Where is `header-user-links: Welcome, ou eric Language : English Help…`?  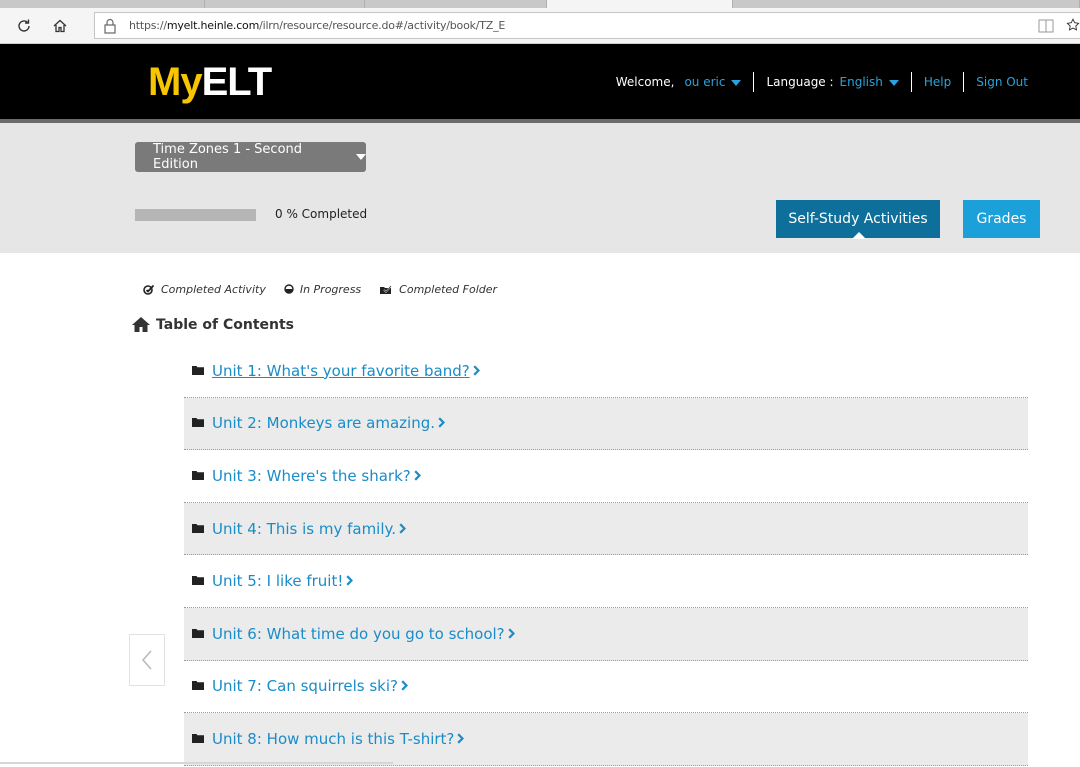
header-user-links: Welcome, ou eric Language : English Help… is located at coordinates (822, 82).